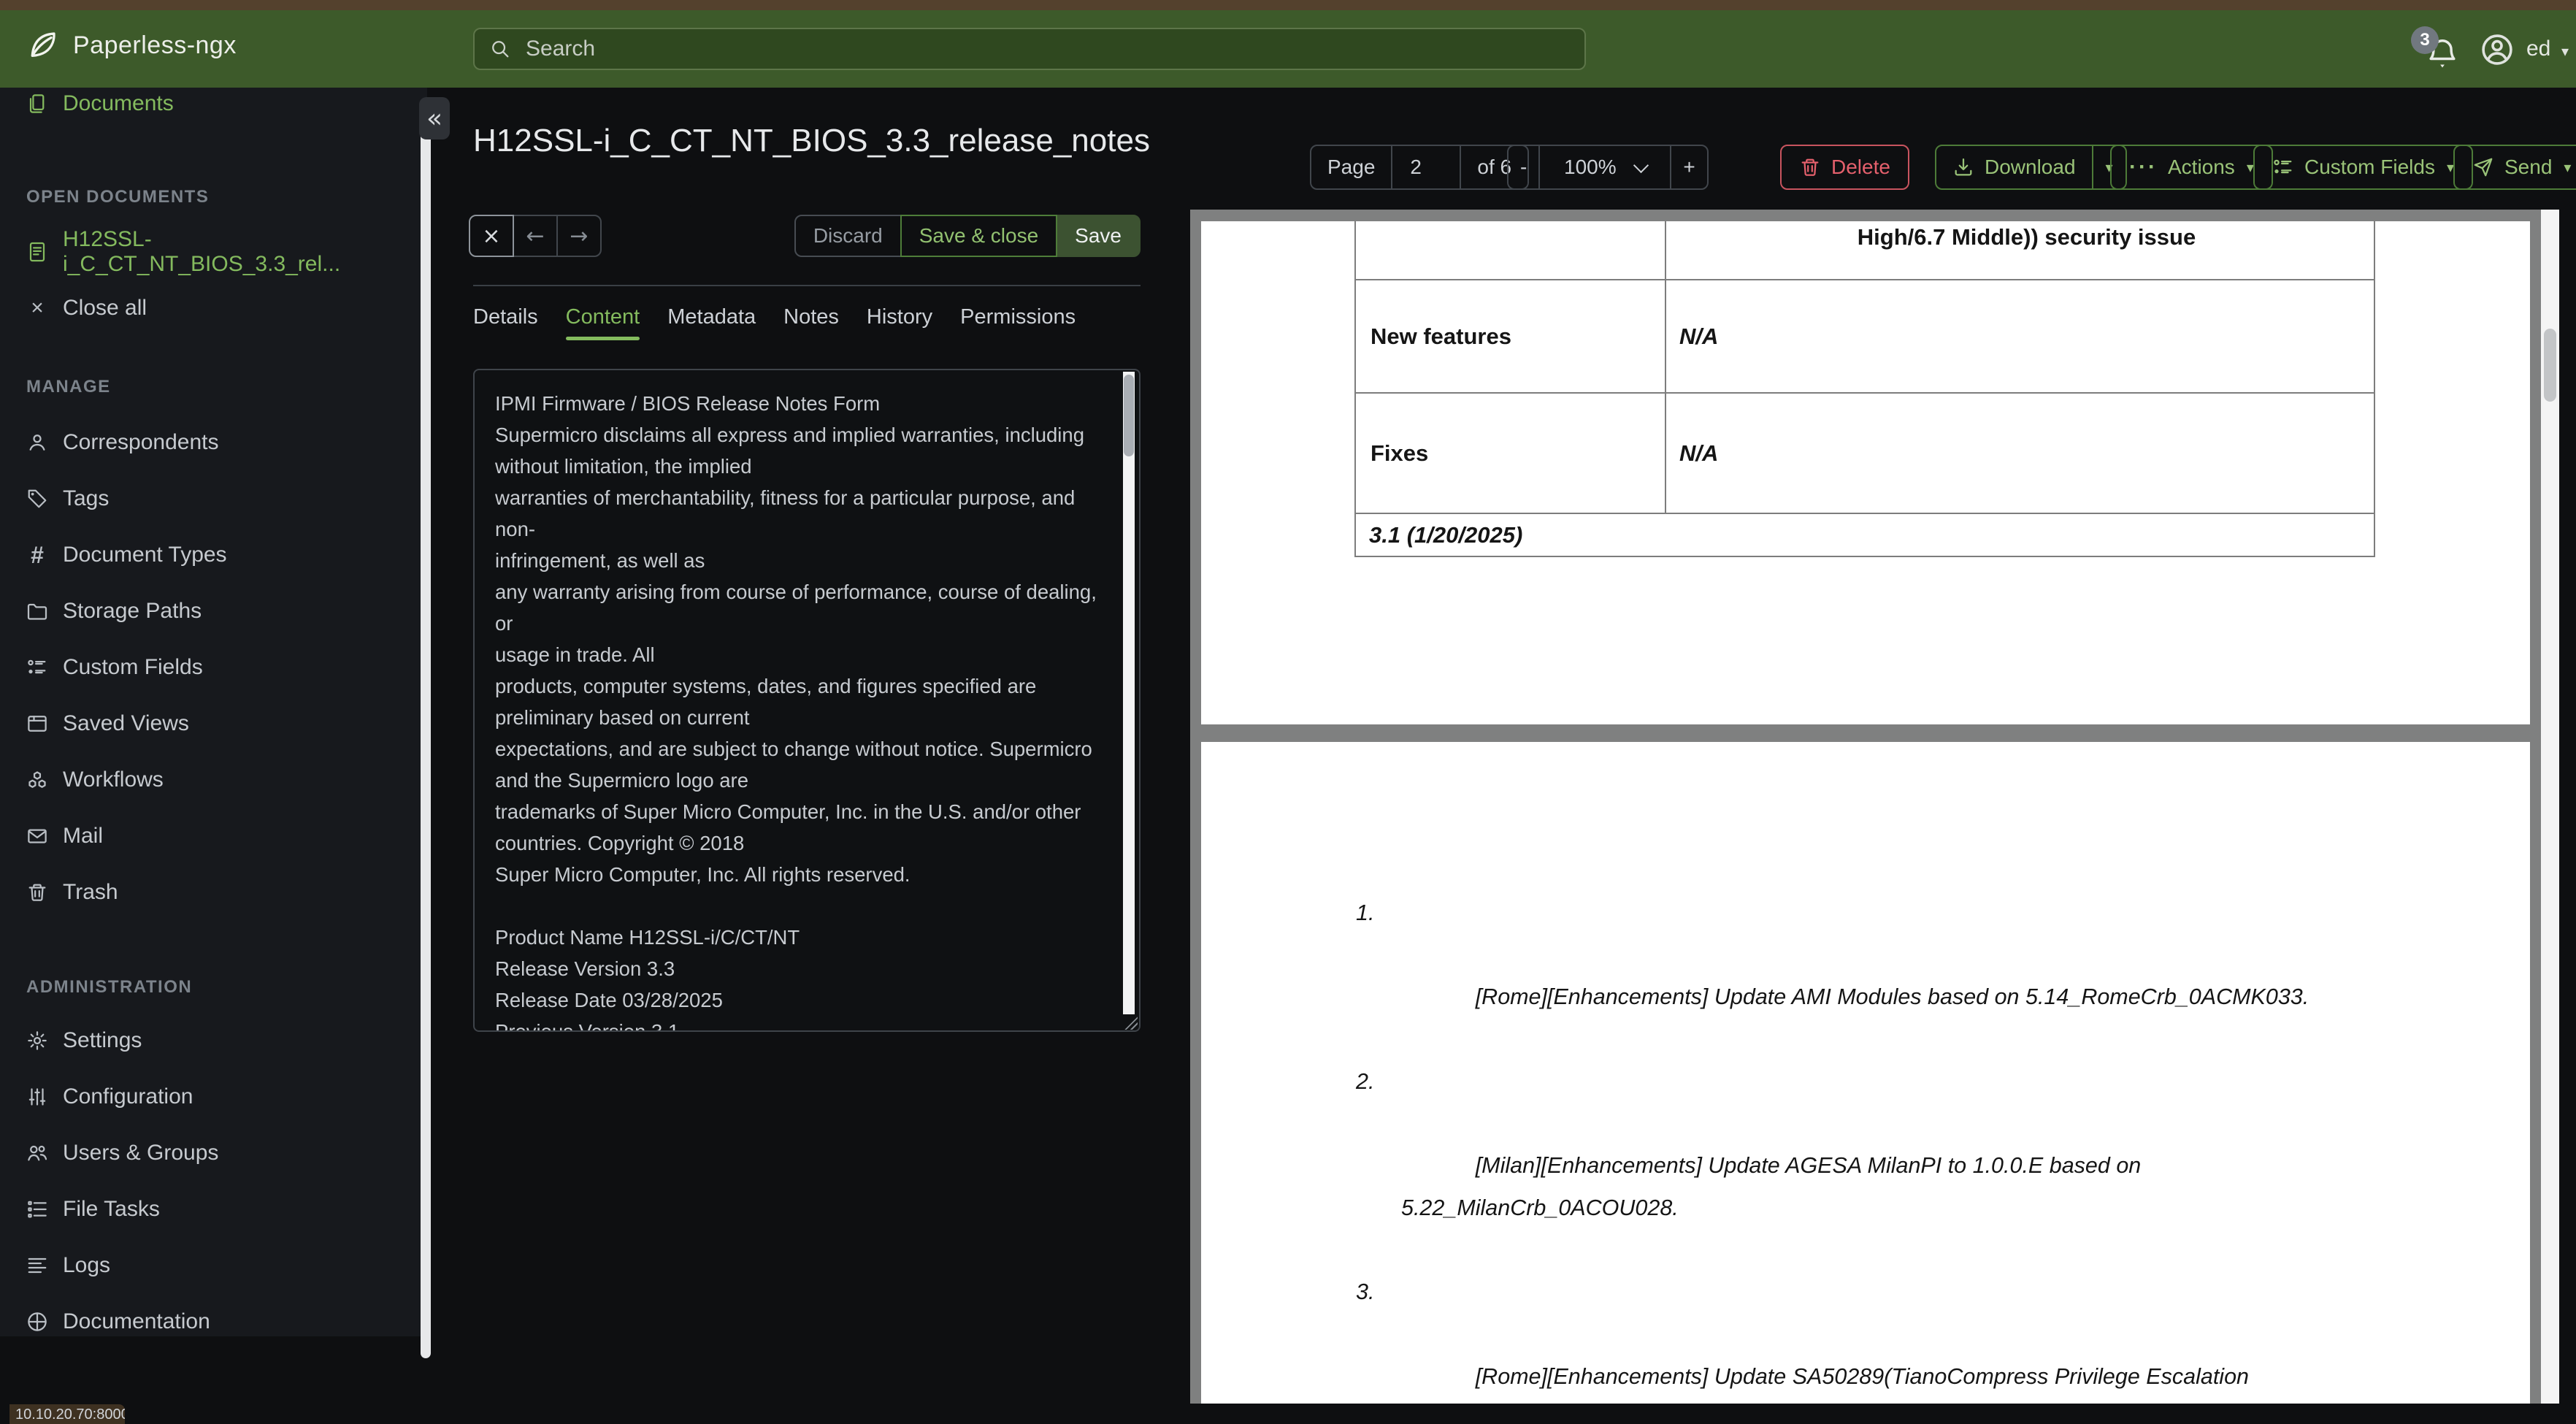 The height and width of the screenshot is (1424, 2576). I want to click on text-left-icon, so click(37, 1265).